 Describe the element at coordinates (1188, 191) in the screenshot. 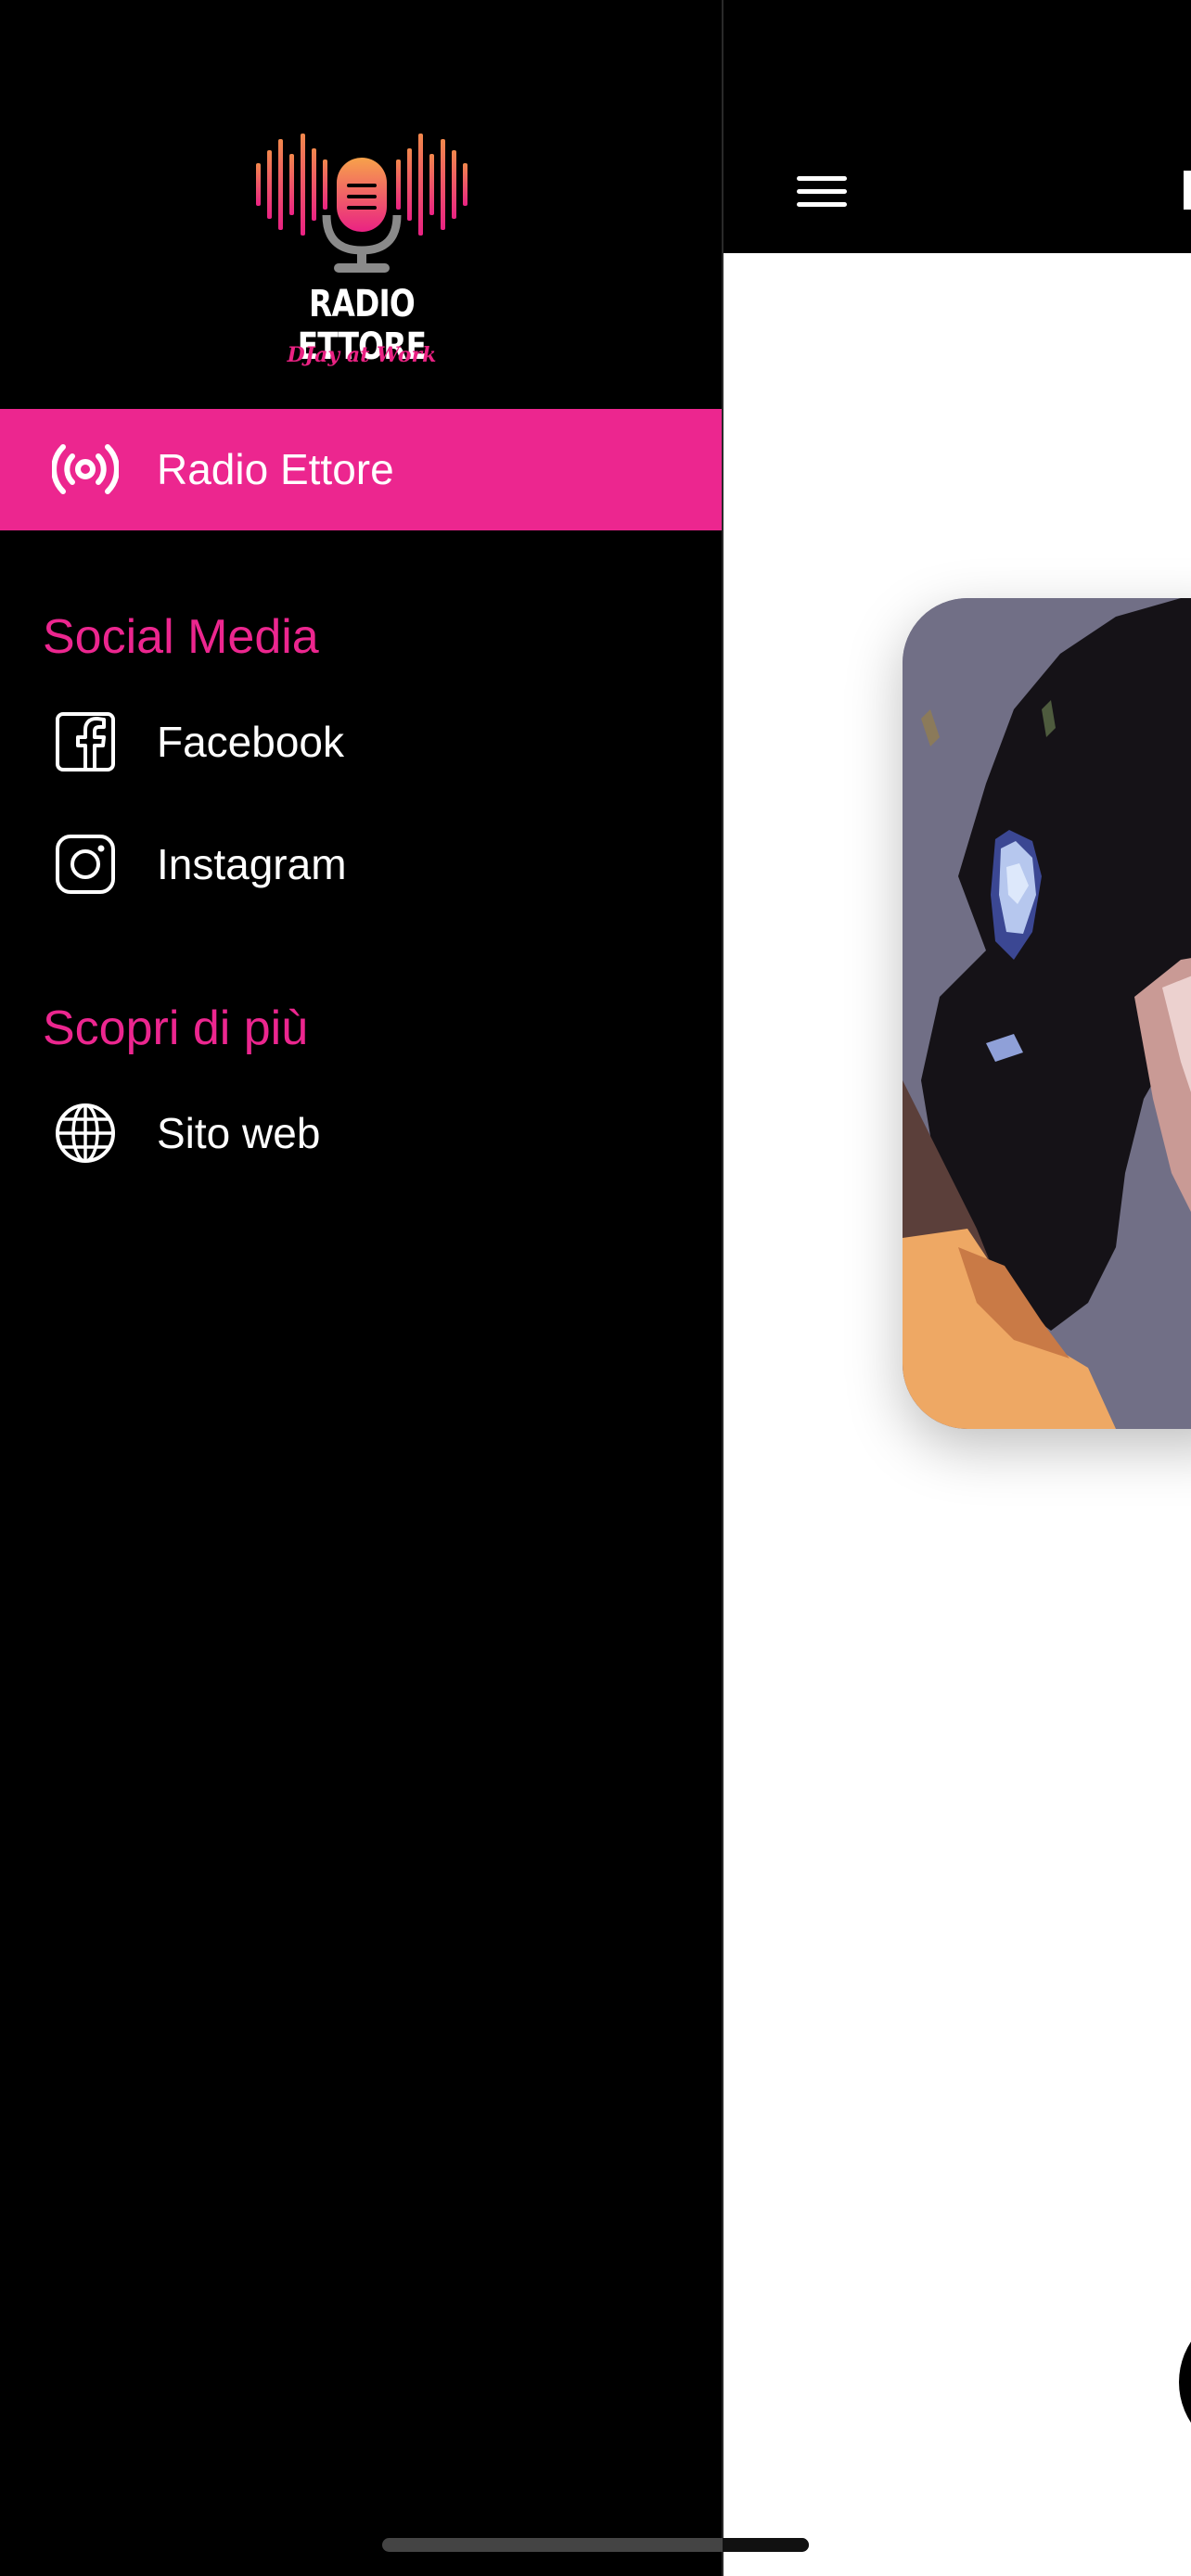

I see `top-bar-title-edge` at that location.